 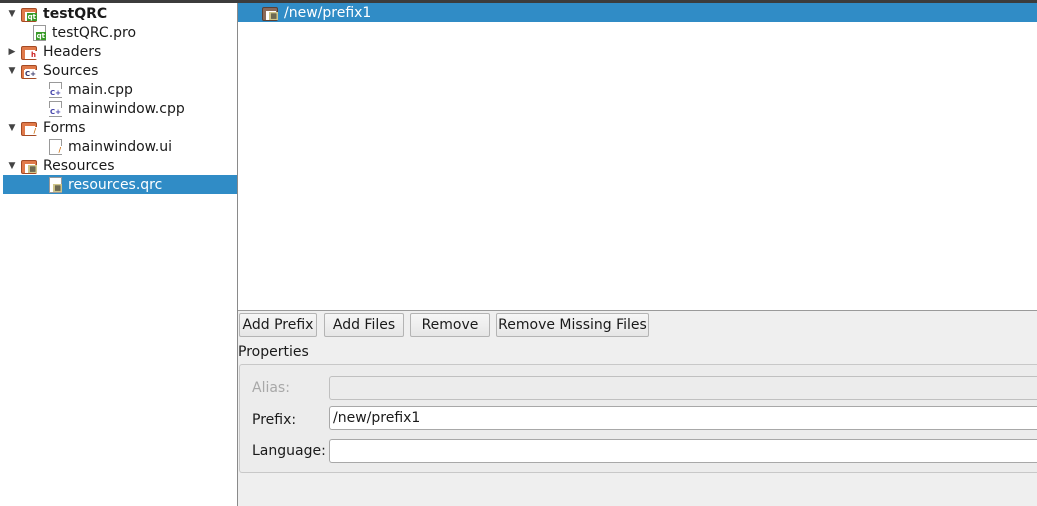 I want to click on headers-folder-icon: h, so click(x=29, y=52).